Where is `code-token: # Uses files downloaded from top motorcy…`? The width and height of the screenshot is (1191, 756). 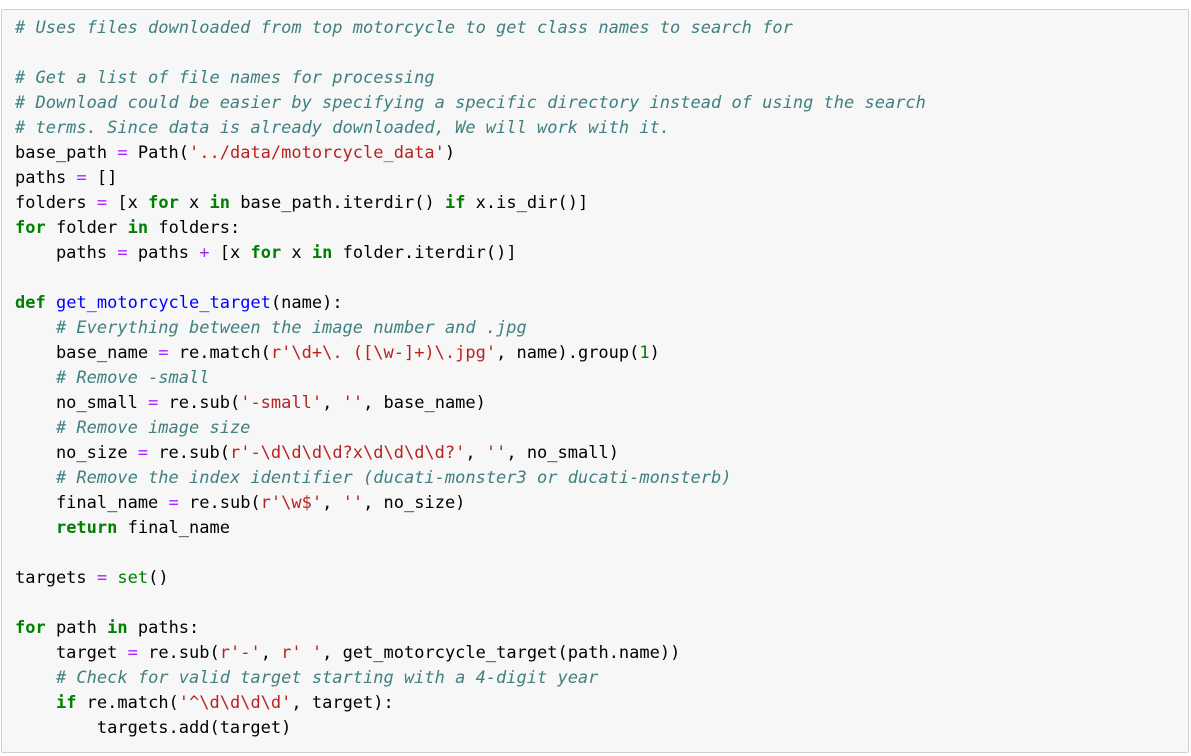 code-token: # Uses files downloaded from top motorcy… is located at coordinates (404, 28).